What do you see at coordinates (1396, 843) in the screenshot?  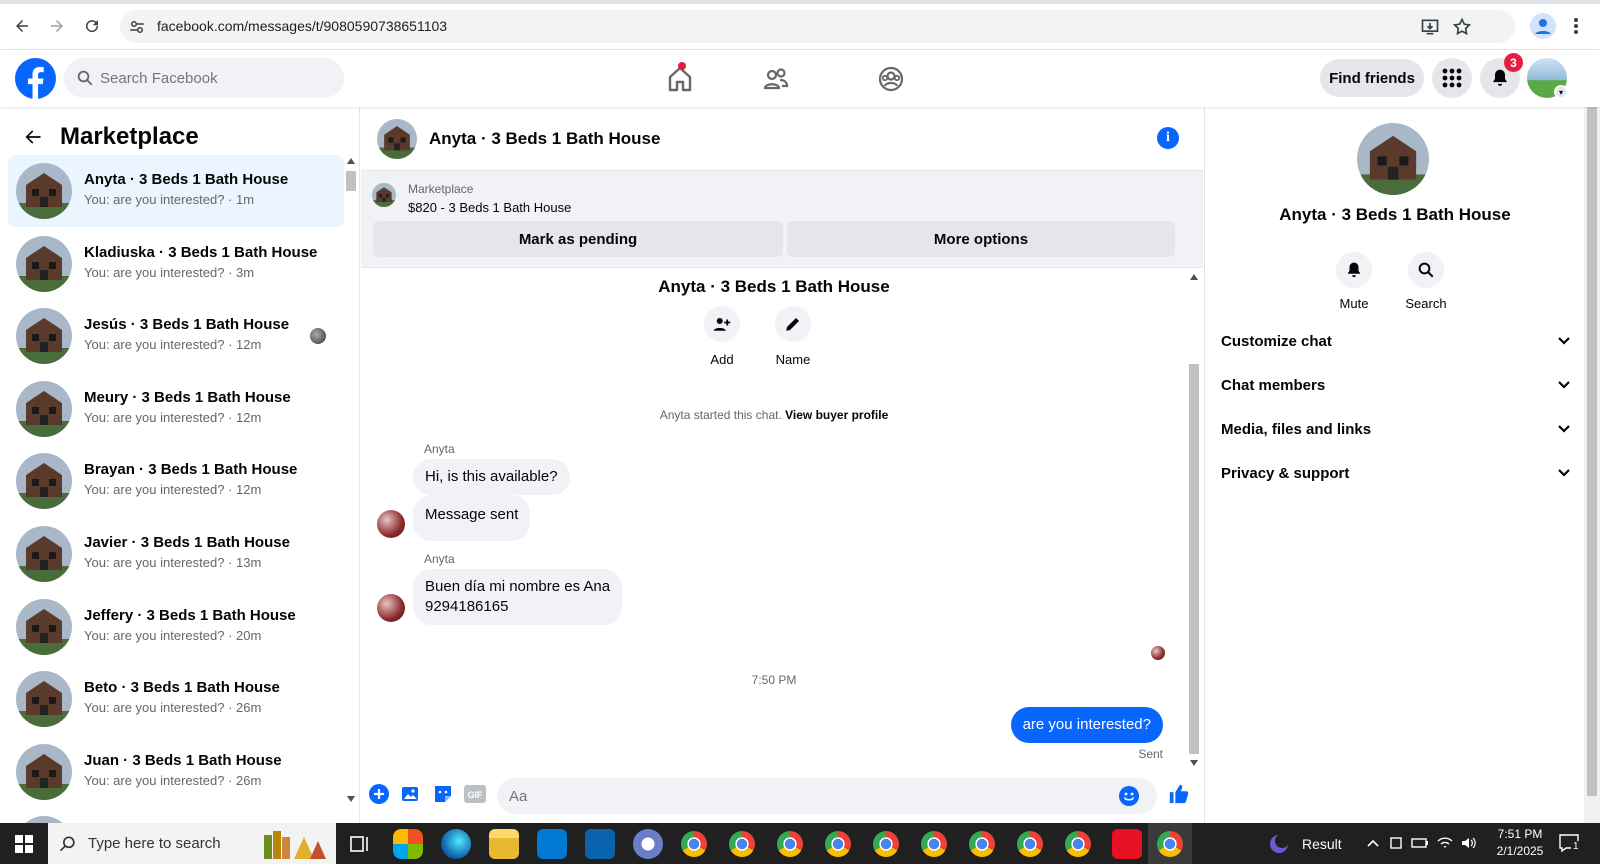 I see `network-device-icon` at bounding box center [1396, 843].